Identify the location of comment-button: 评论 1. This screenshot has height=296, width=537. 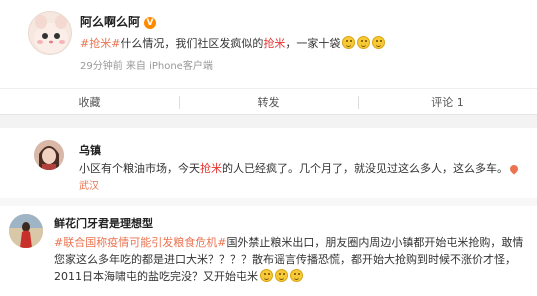
(447, 102).